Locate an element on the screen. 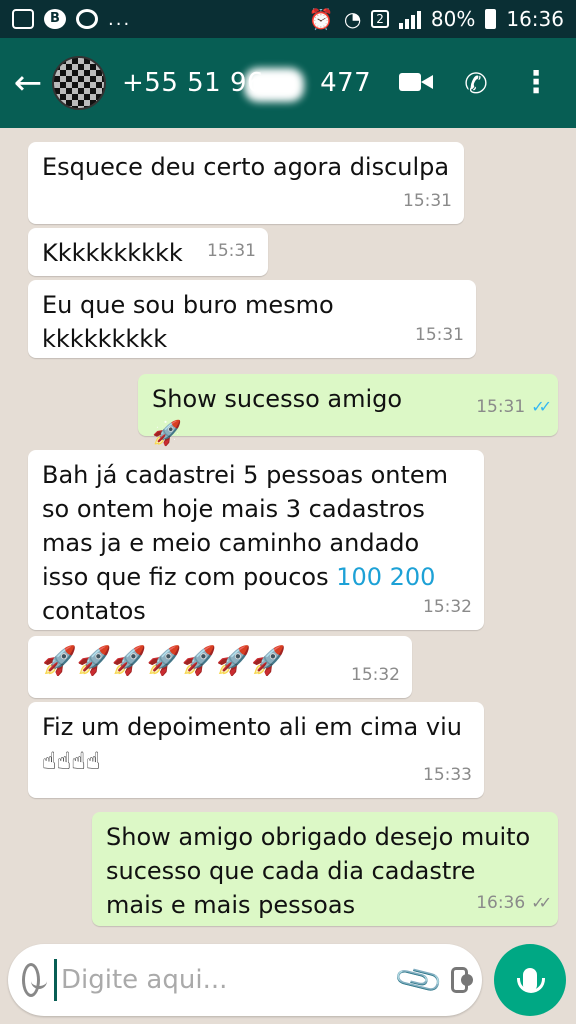 The image size is (576, 1024). emoji-icon is located at coordinates (34, 980).